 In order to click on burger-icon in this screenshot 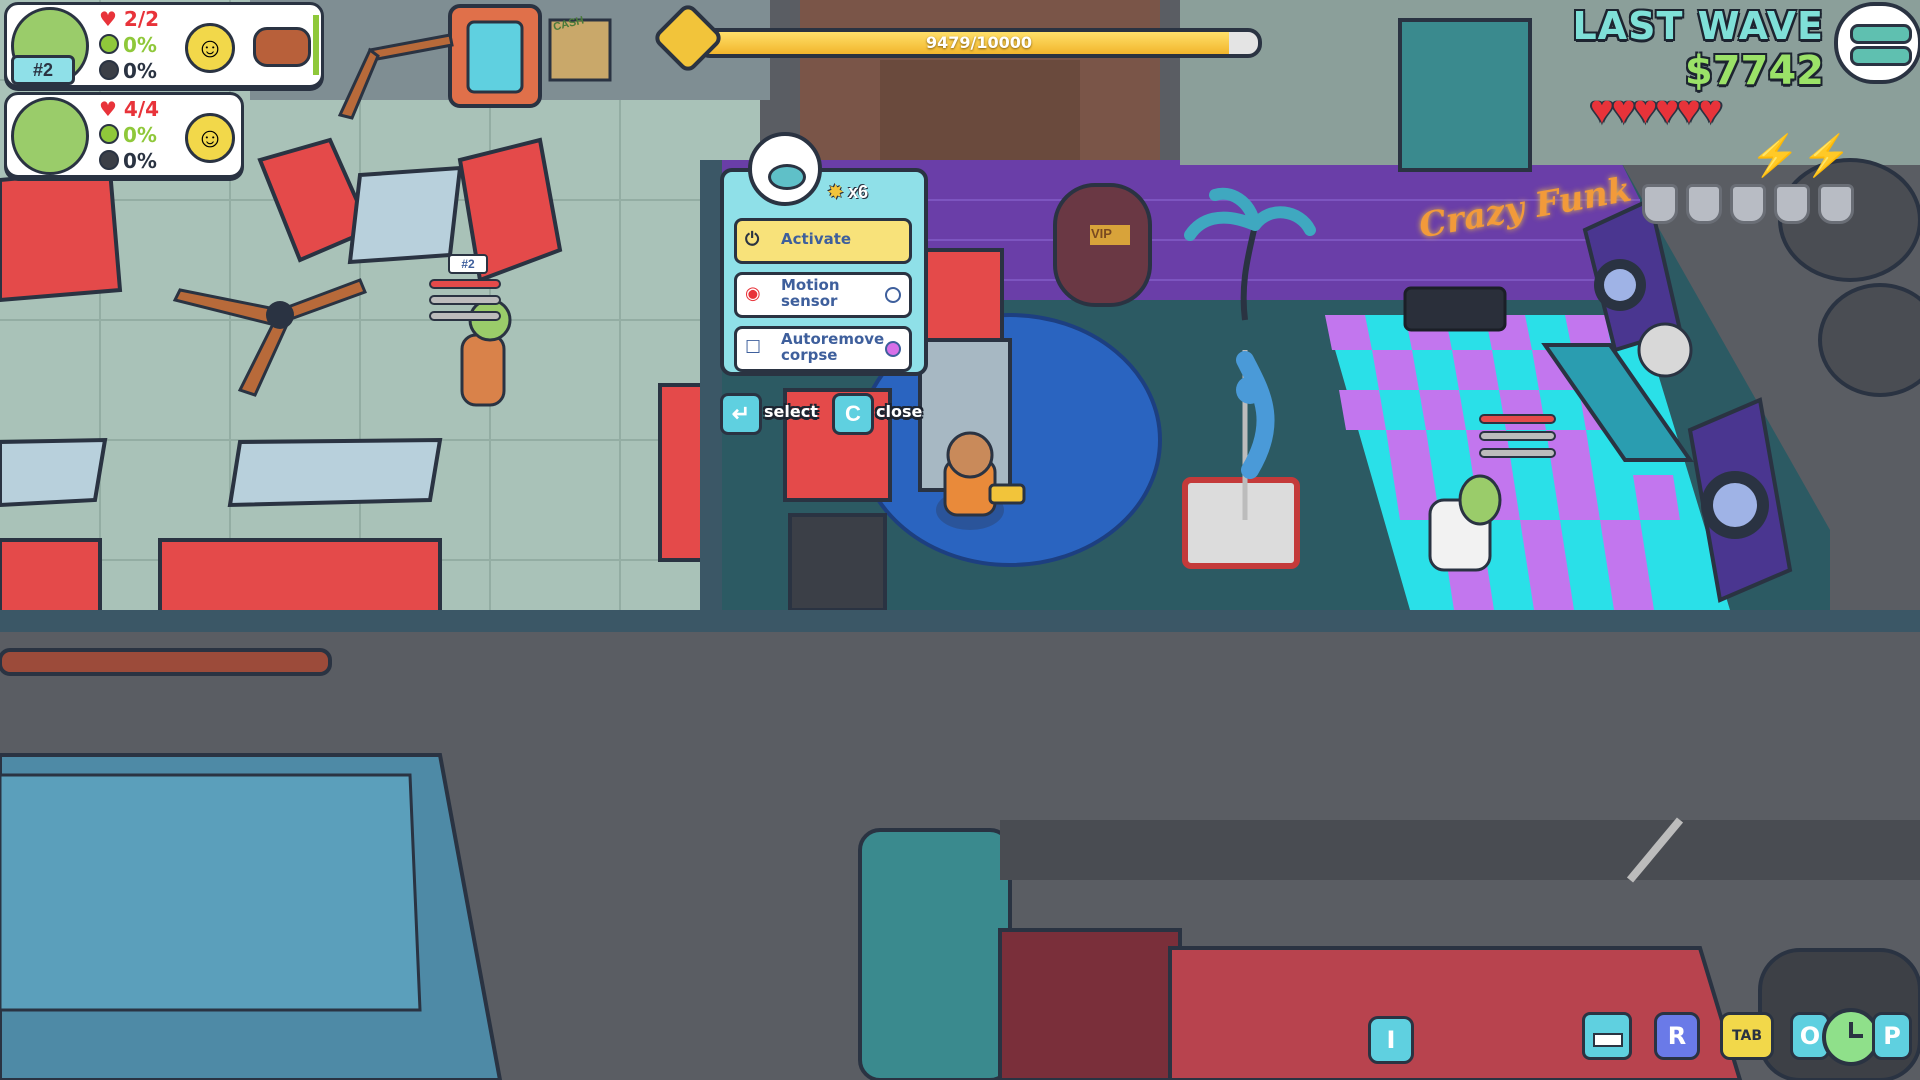, I will do `click(282, 47)`.